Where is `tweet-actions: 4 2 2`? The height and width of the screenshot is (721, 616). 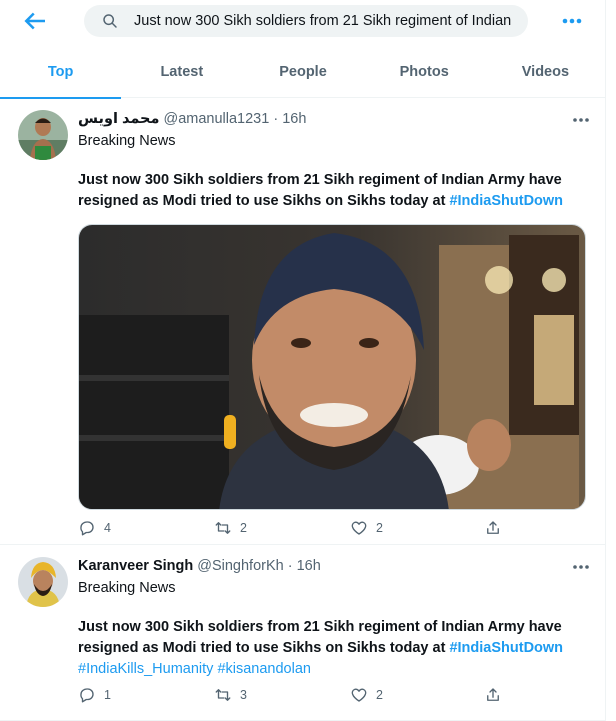 tweet-actions: 4 2 2 is located at coordinates (293, 528).